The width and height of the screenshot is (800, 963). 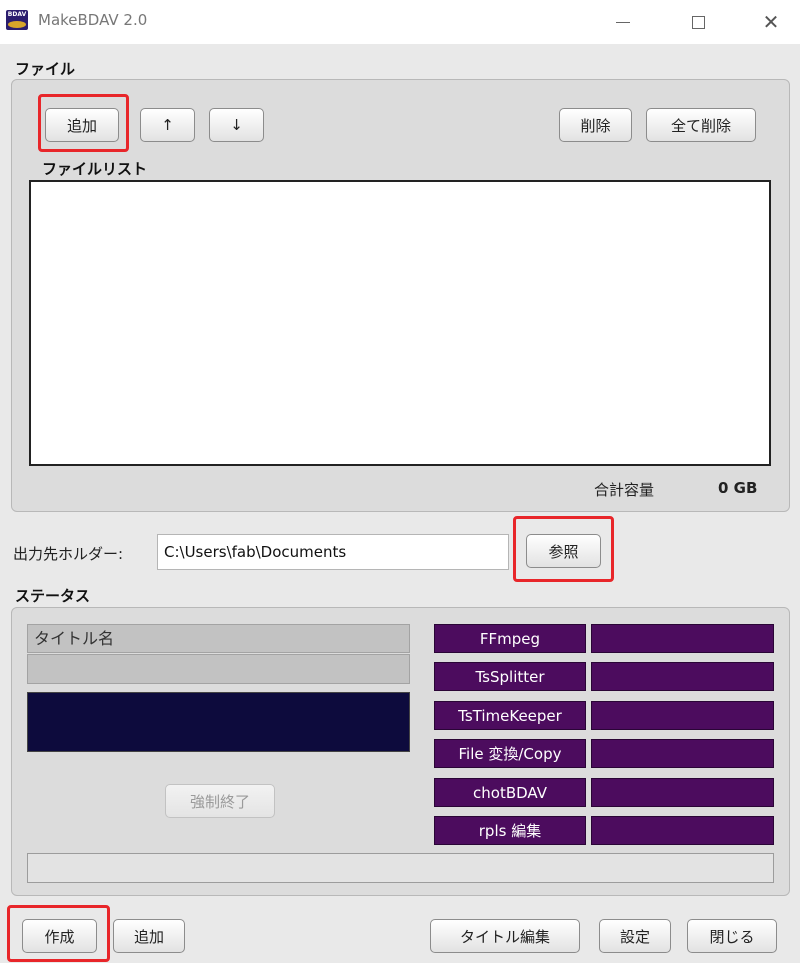 I want to click on edit-title-button: タイトル編集, so click(x=505, y=936).